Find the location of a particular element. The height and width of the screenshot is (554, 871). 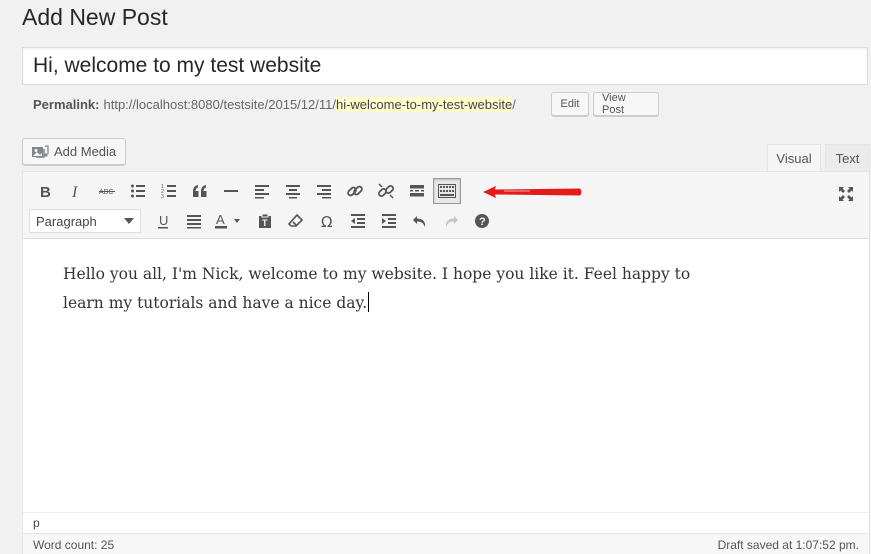

read-more-icon is located at coordinates (416, 191).